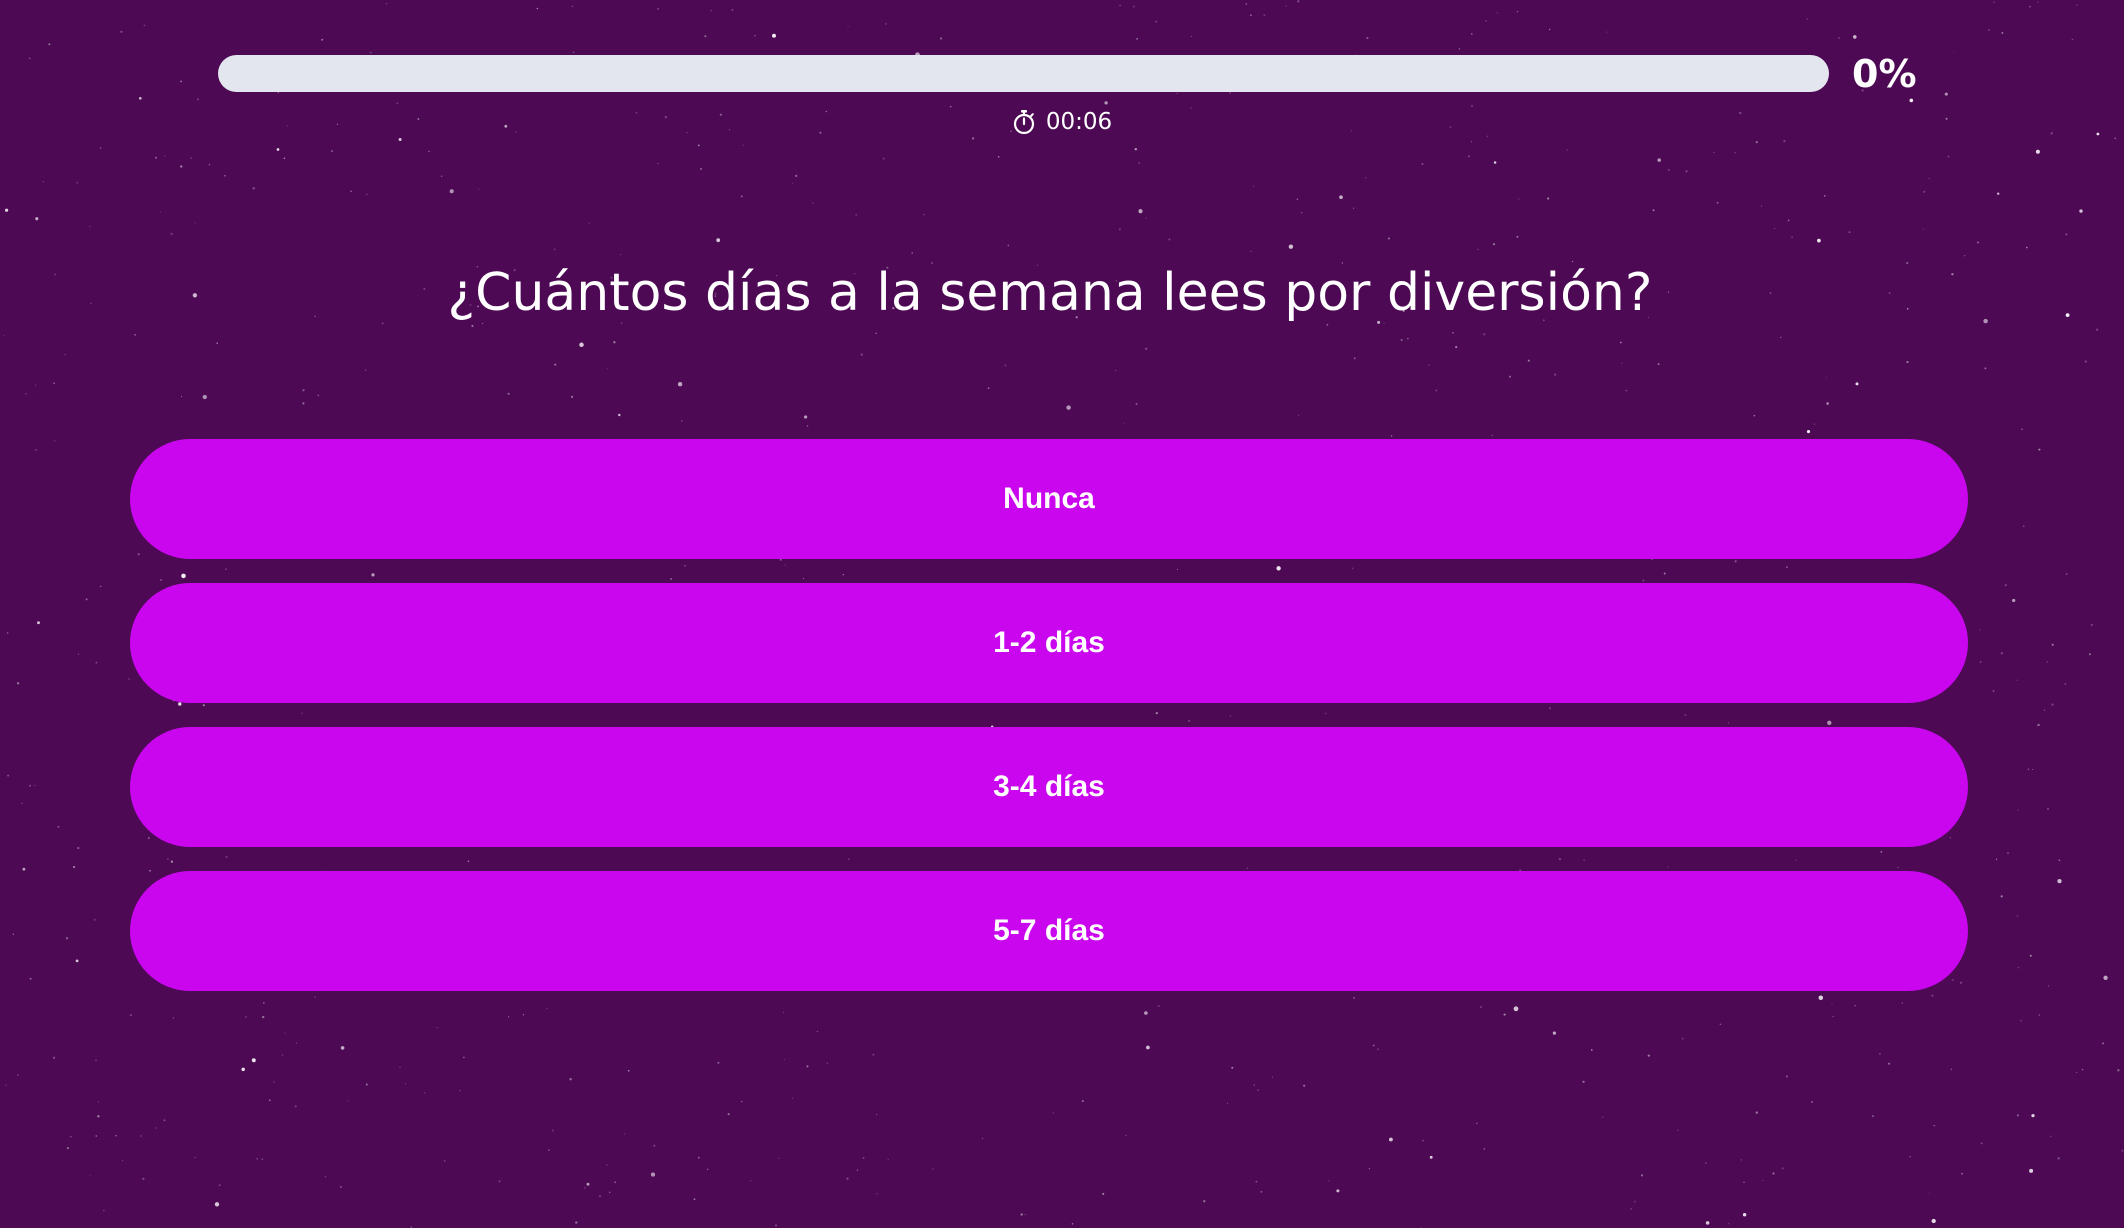 Image resolution: width=2124 pixels, height=1228 pixels. I want to click on progress-section: 0%, so click(1068, 74).